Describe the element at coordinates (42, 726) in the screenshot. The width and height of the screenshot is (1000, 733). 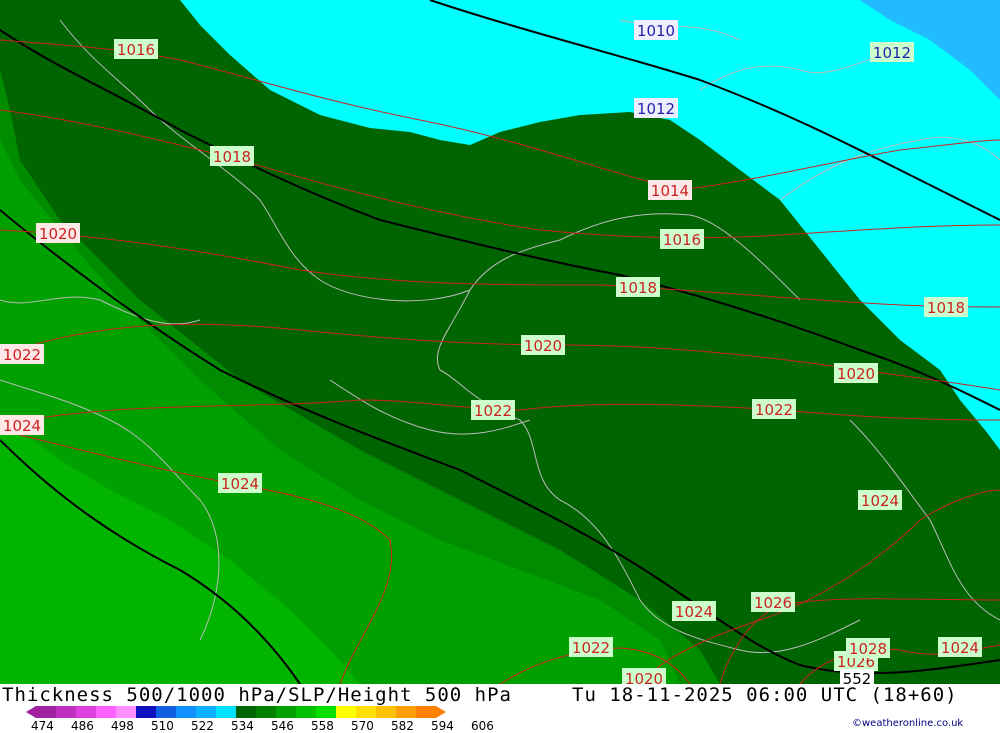
I see `legend-tick-label: 474` at that location.